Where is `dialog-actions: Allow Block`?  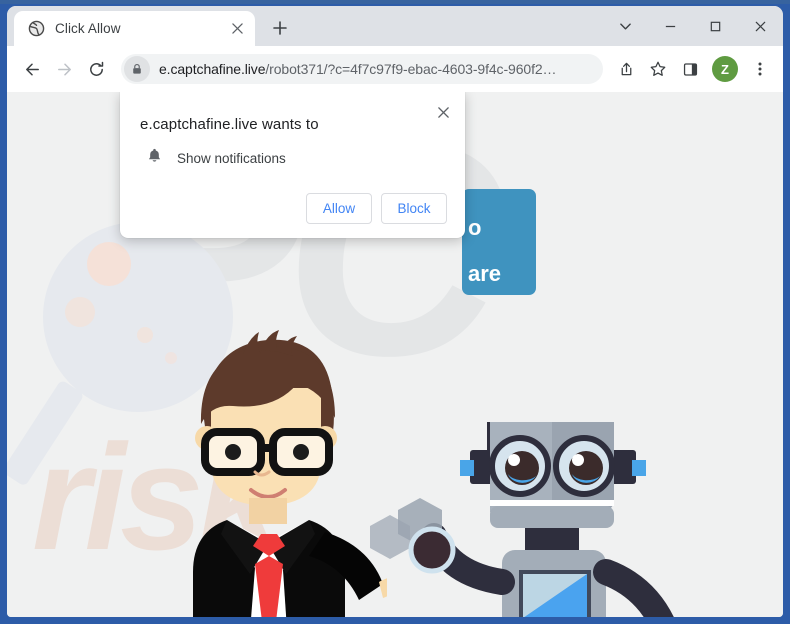
dialog-actions: Allow Block is located at coordinates (294, 208).